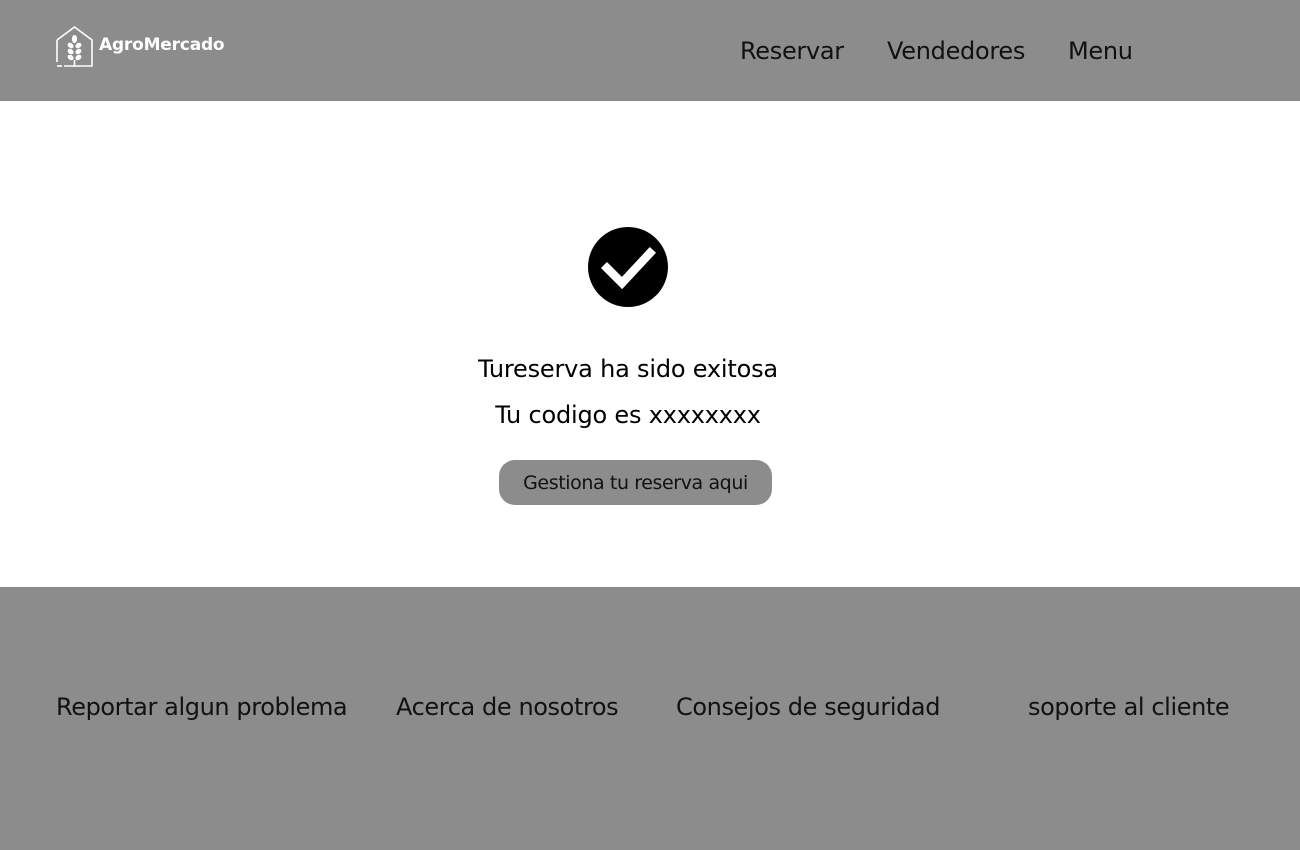 The width and height of the screenshot is (1300, 850). I want to click on nav-reservar: Reservar, so click(792, 51).